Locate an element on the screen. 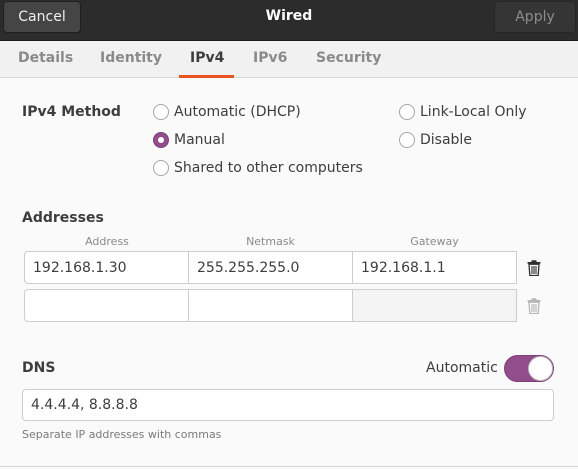 Image resolution: width=578 pixels, height=469 pixels. netmask-field-empty is located at coordinates (270, 305).